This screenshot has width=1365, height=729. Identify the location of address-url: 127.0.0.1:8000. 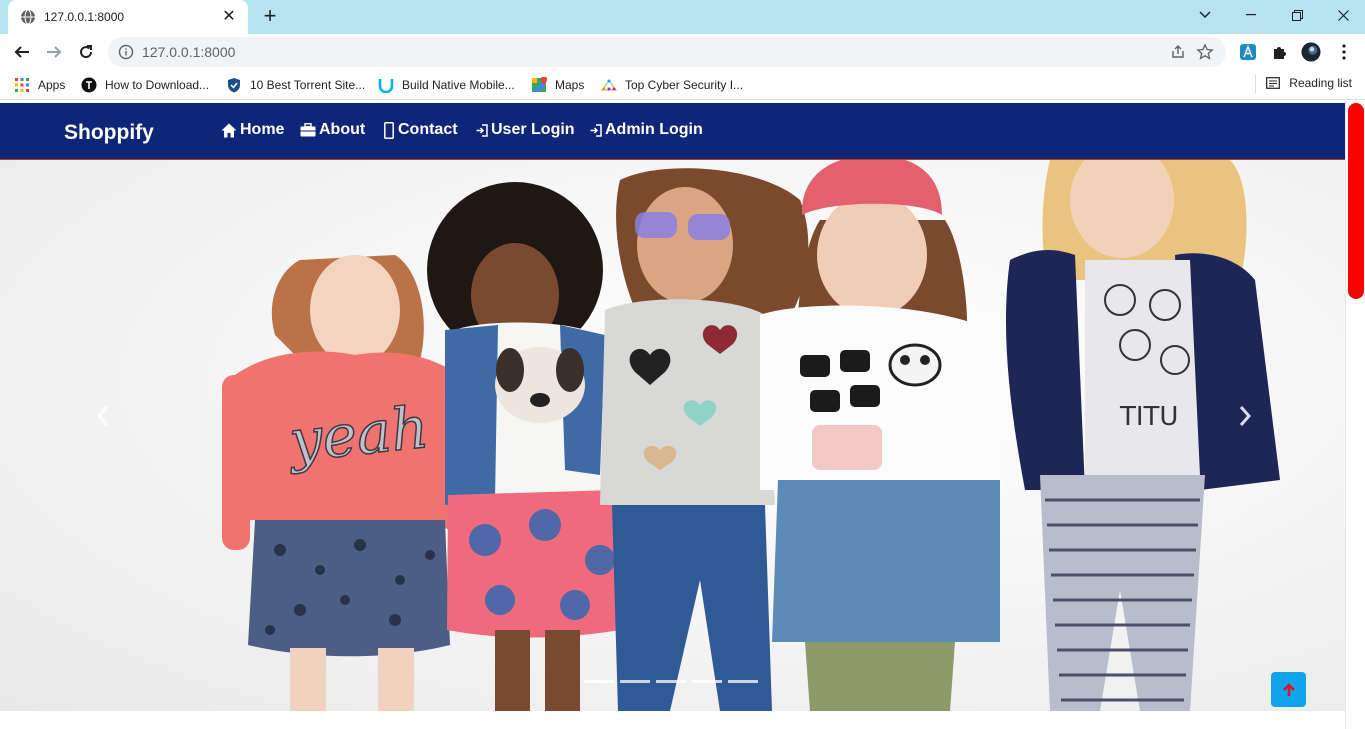
(188, 52).